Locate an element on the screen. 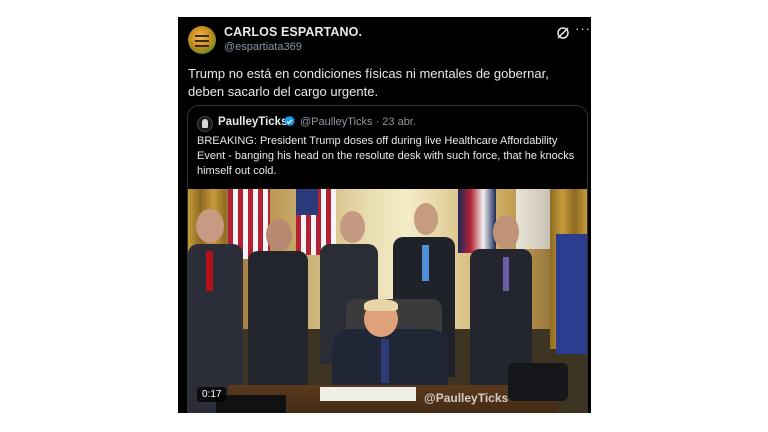 This screenshot has height=432, width=768. quoted-author-meta: @PaulleyTicks · 23 abr. is located at coordinates (358, 122).